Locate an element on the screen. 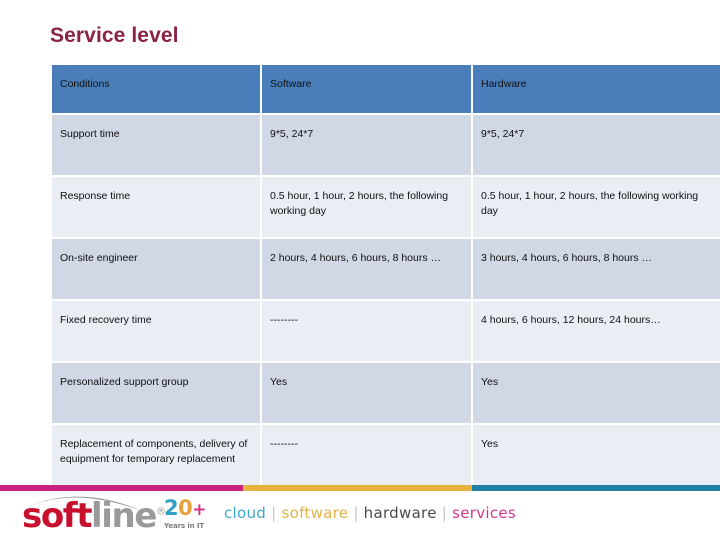 The height and width of the screenshot is (540, 720). tagline-hardware: hardware is located at coordinates (400, 513).